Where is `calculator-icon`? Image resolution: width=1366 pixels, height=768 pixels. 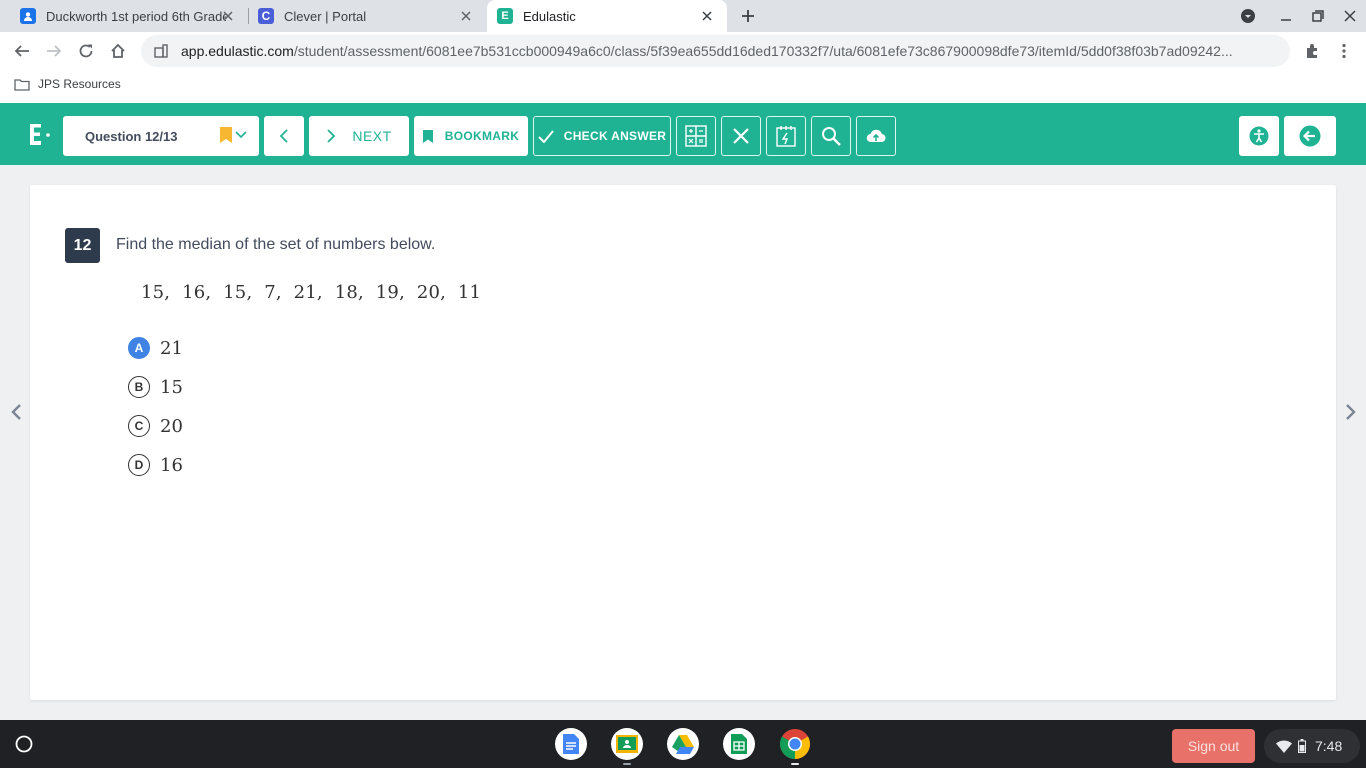
calculator-icon is located at coordinates (696, 136).